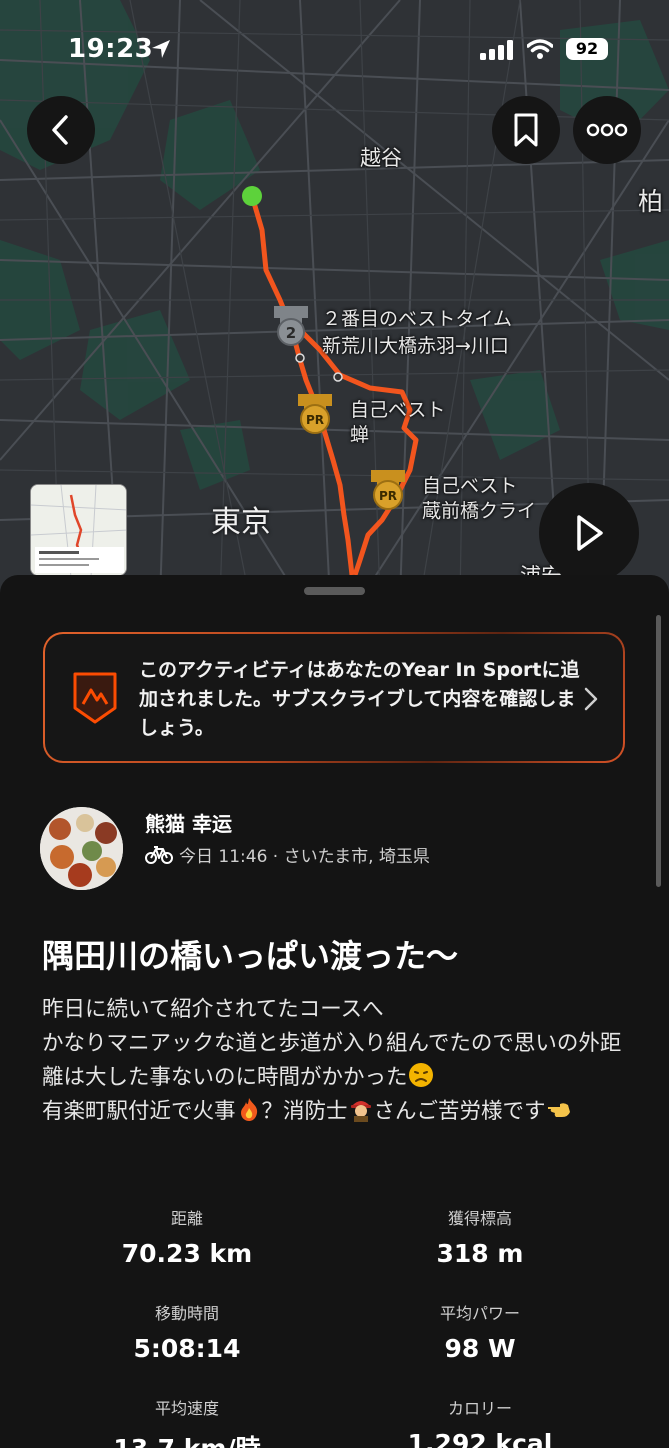 The image size is (669, 1448). Describe the element at coordinates (459, 1111) in the screenshot. I see `description-line-3c: さんご苦労様です` at that location.